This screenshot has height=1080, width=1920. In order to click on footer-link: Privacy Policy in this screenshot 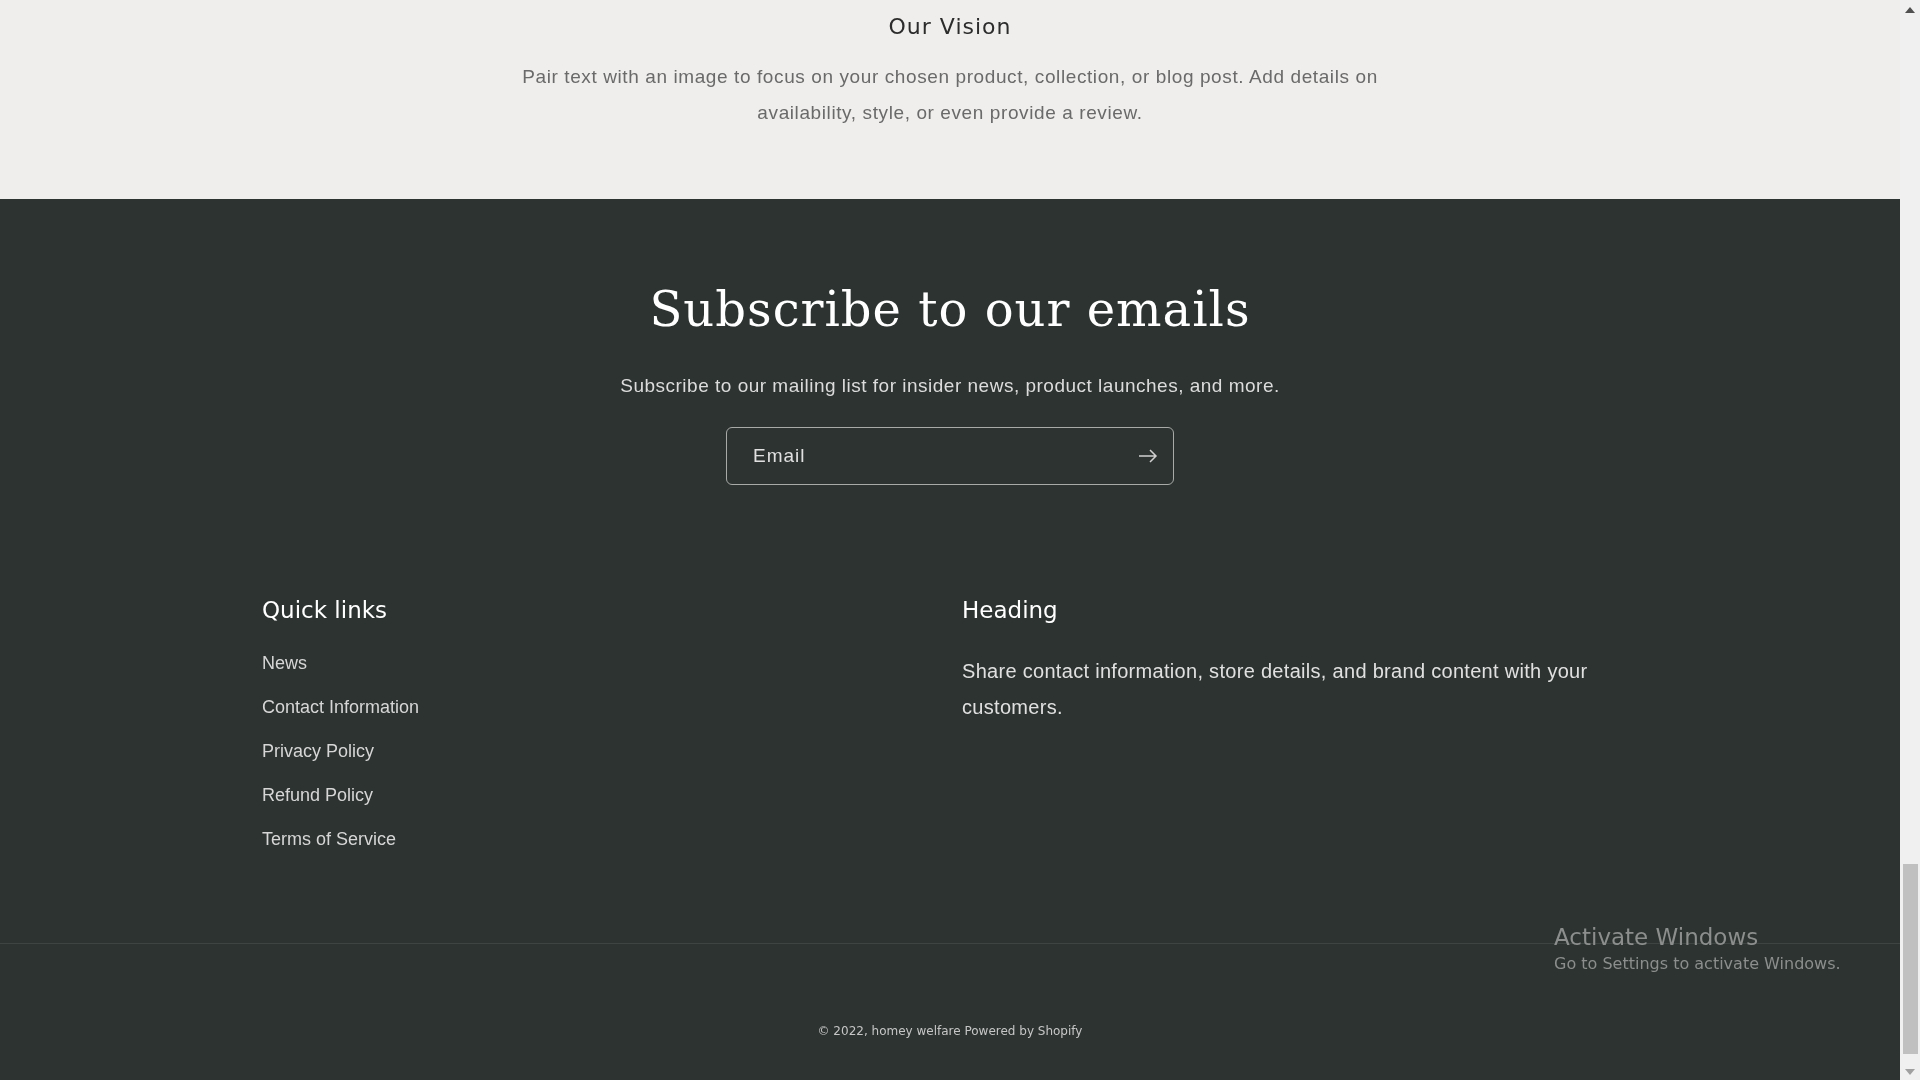, I will do `click(612, 751)`.